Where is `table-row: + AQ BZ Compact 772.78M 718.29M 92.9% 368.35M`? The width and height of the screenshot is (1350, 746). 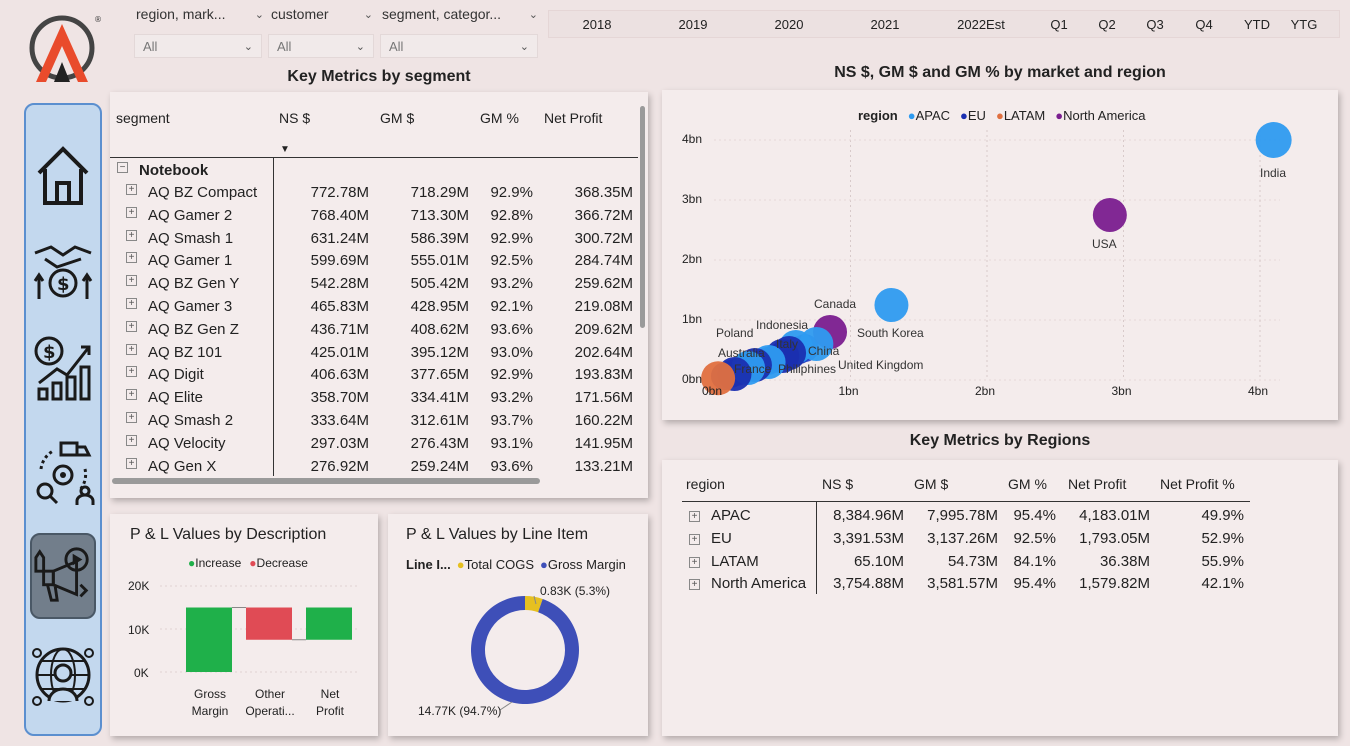
table-row: + AQ BZ Compact 772.78M 718.29M 92.9% 368.35M is located at coordinates (375, 193).